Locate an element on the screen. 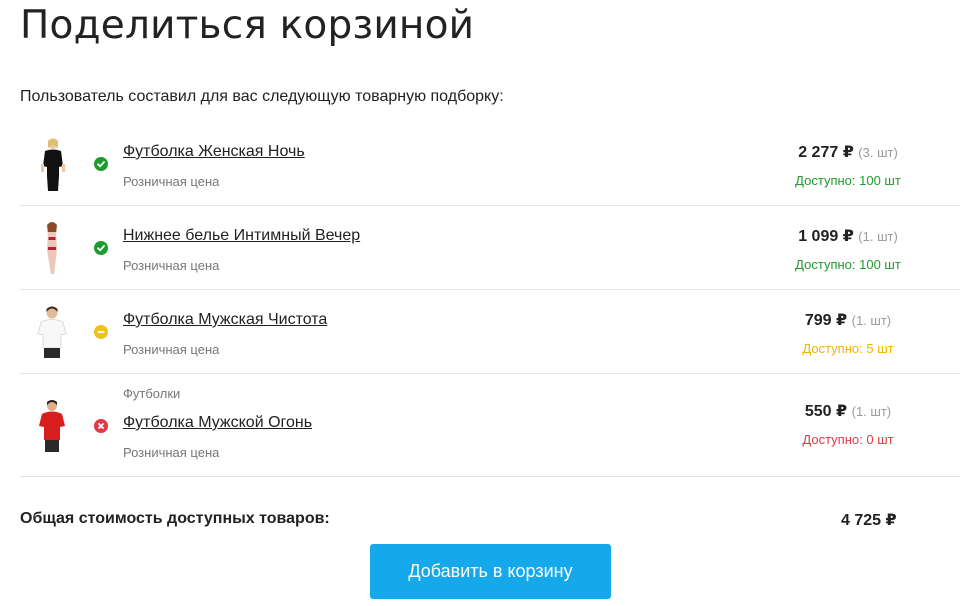 This screenshot has width=980, height=606. product-link: Футболка Мужская Чистота is located at coordinates (225, 320).